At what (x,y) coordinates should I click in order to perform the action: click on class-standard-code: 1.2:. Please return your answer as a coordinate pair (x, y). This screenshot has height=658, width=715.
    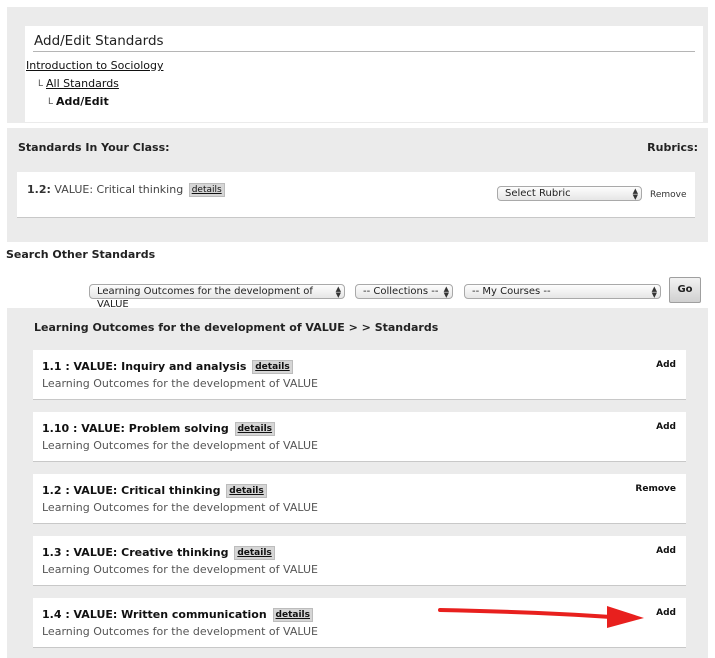
    Looking at the image, I should click on (39, 189).